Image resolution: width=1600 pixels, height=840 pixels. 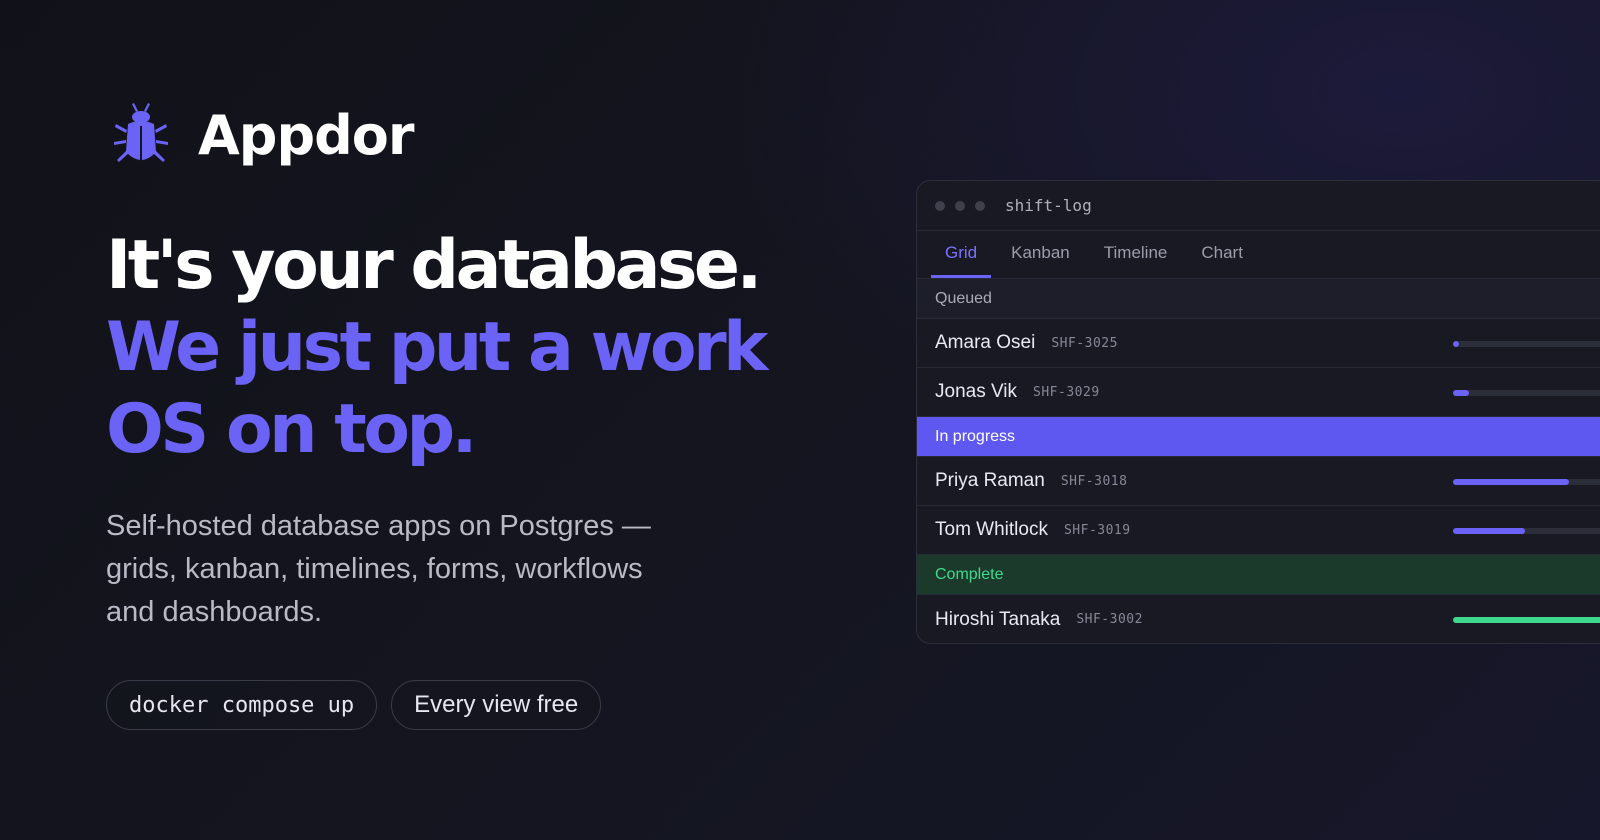 I want to click on group-header-in-progress: In progress, so click(x=1258, y=437).